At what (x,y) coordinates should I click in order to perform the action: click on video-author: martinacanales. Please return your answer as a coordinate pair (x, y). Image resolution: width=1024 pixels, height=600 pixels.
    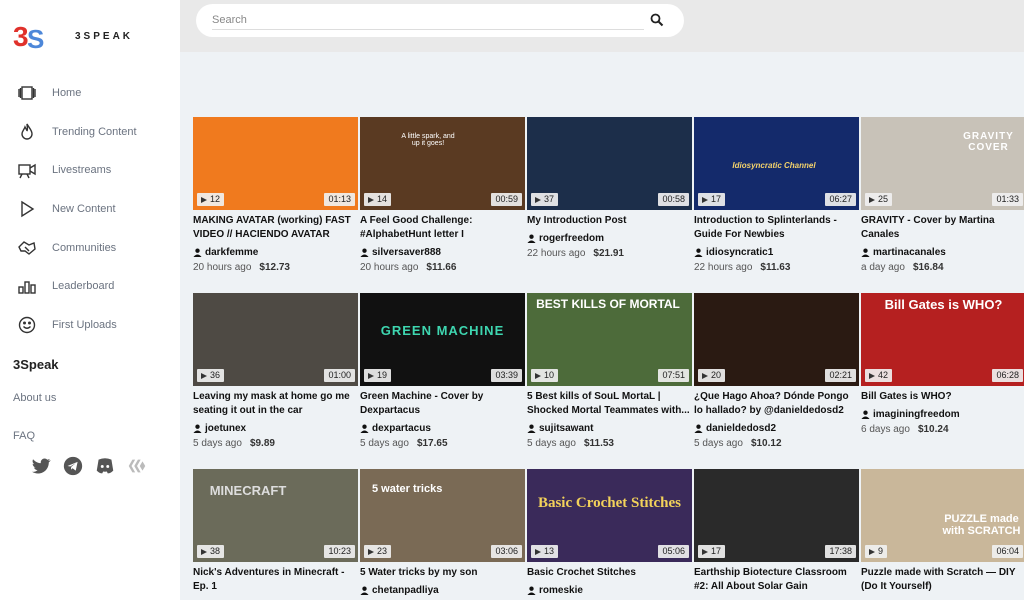
    Looking at the image, I should click on (942, 252).